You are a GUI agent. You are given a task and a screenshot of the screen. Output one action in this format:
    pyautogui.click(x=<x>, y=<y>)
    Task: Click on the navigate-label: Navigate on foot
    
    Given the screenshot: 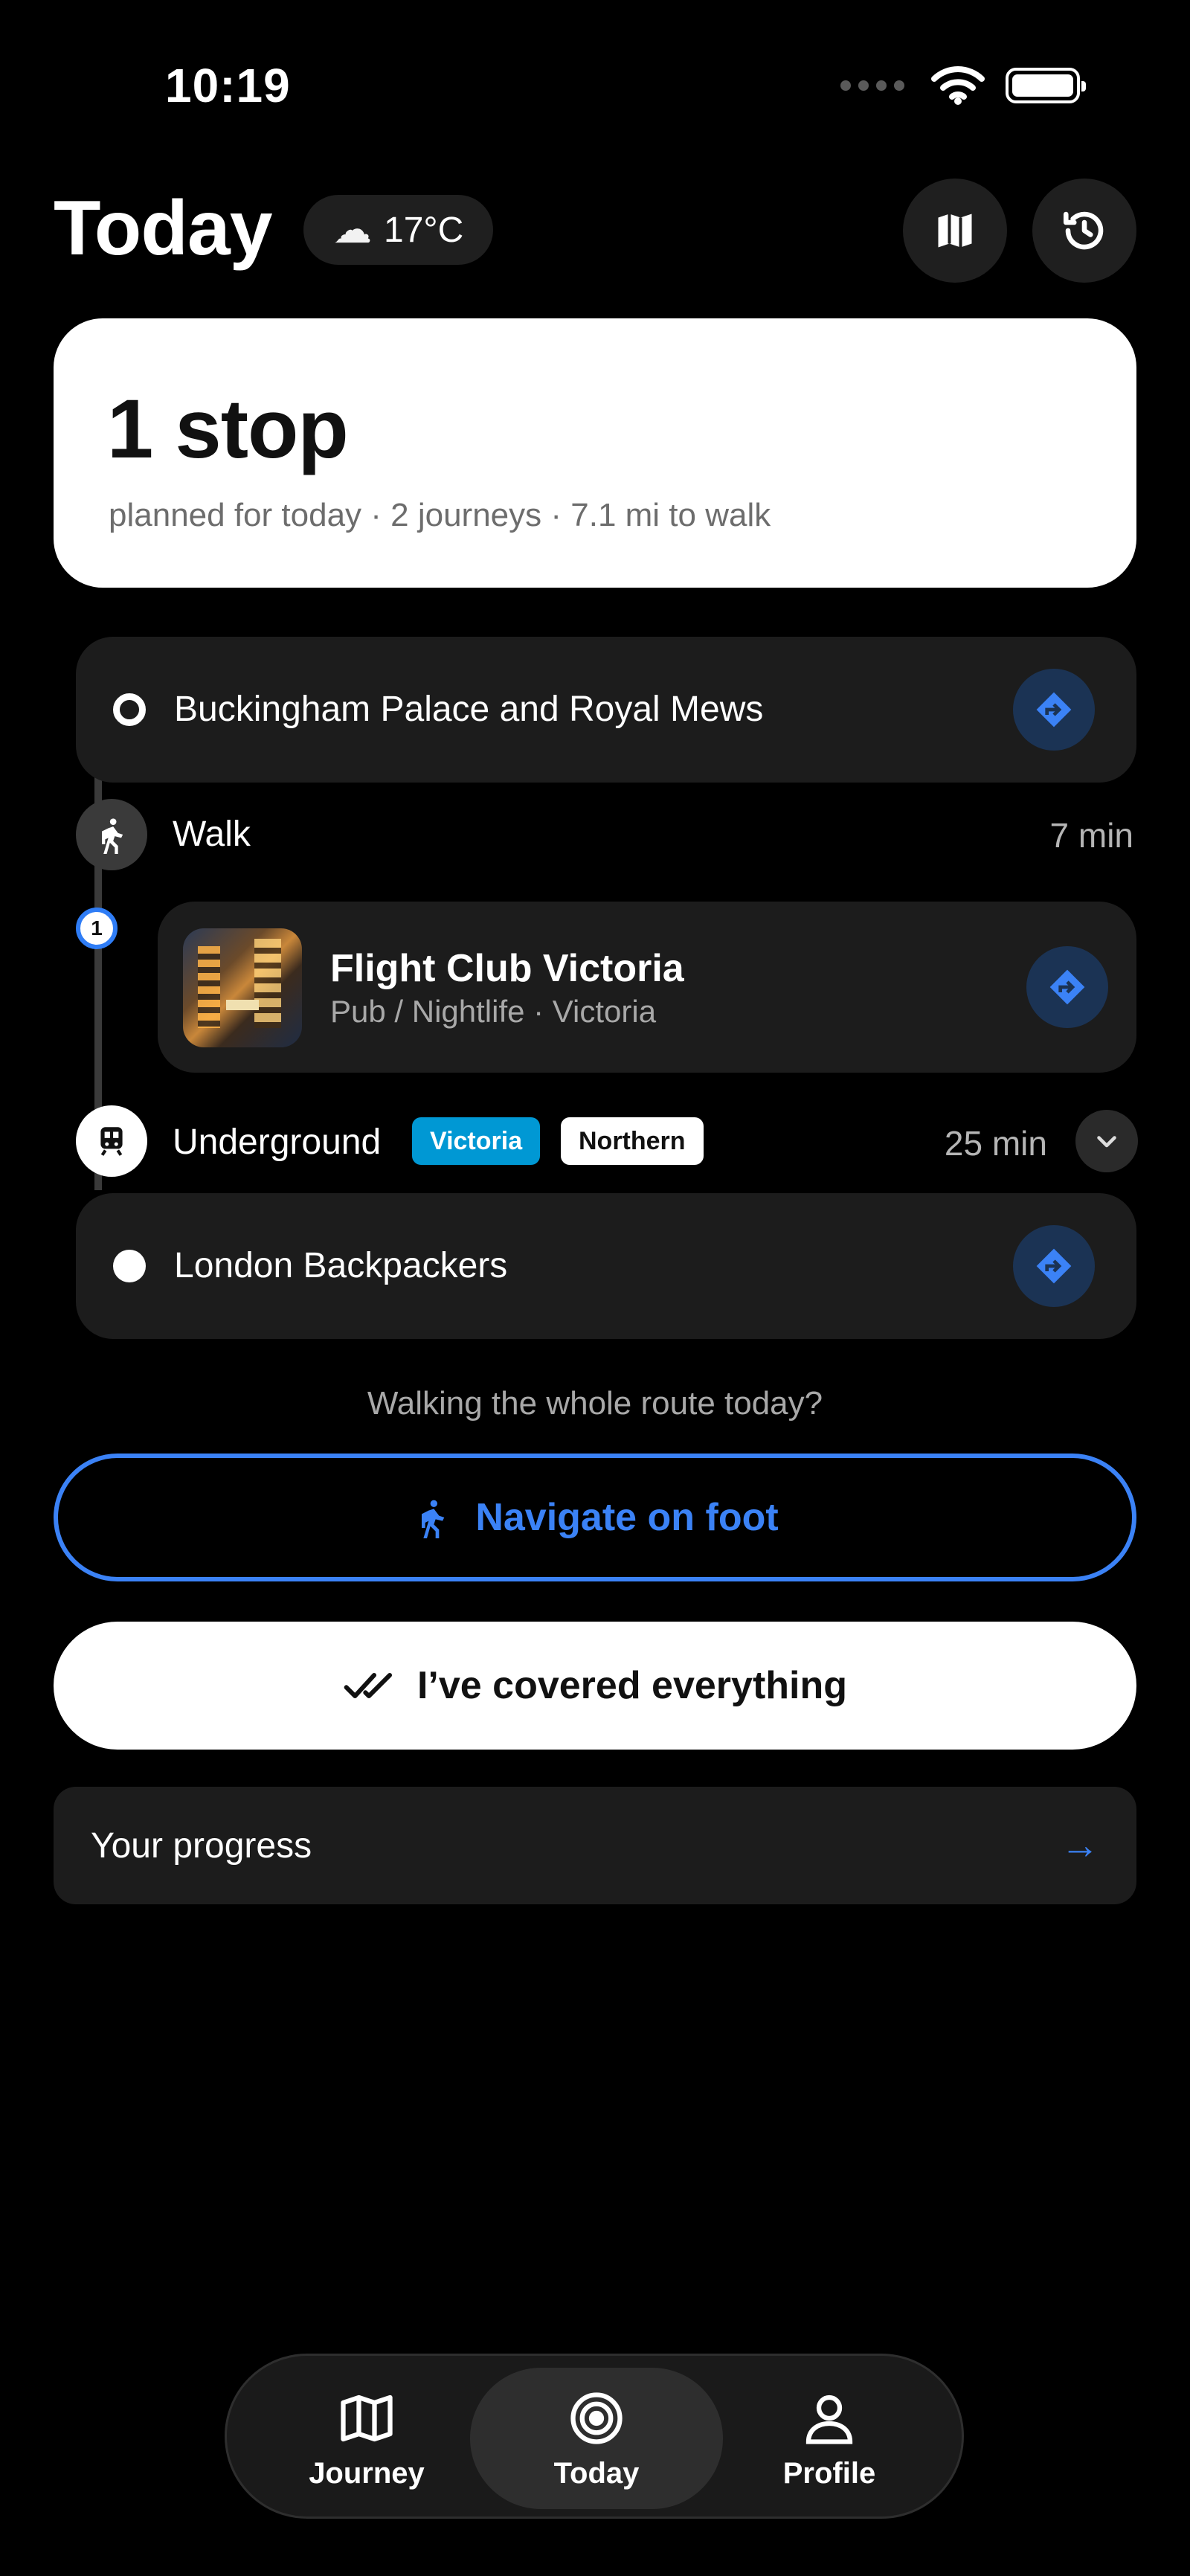 What is the action you would take?
    pyautogui.click(x=627, y=1517)
    